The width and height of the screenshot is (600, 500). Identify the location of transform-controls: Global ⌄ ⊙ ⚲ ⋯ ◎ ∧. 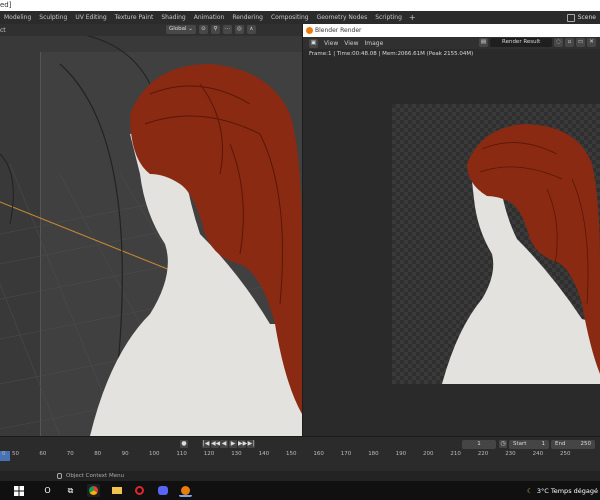
(211, 29).